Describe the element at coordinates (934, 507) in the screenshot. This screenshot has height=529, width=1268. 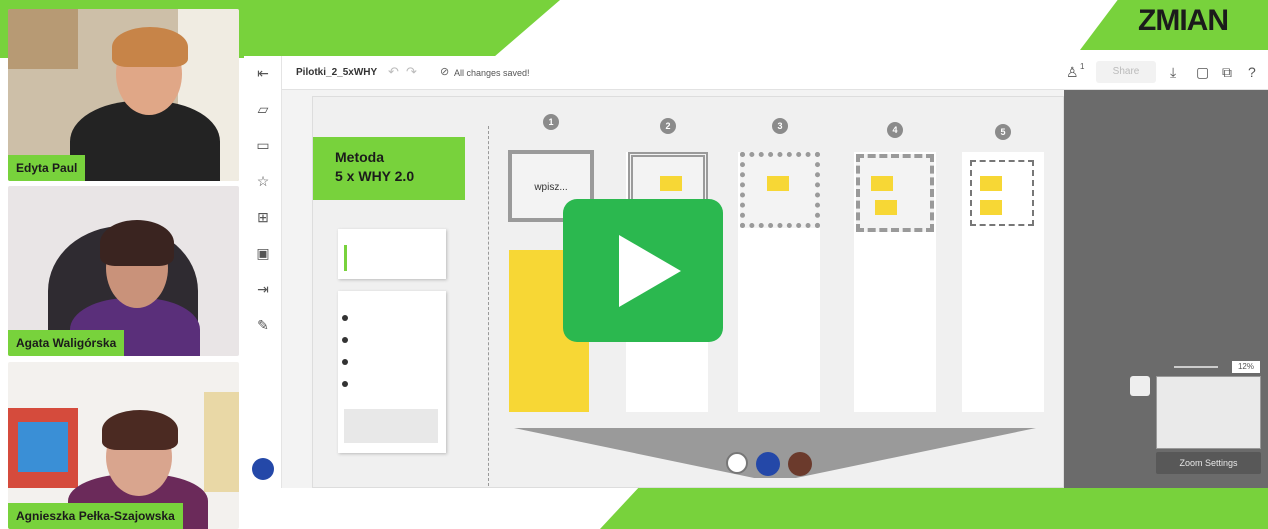
I see `green-footer-shape` at that location.